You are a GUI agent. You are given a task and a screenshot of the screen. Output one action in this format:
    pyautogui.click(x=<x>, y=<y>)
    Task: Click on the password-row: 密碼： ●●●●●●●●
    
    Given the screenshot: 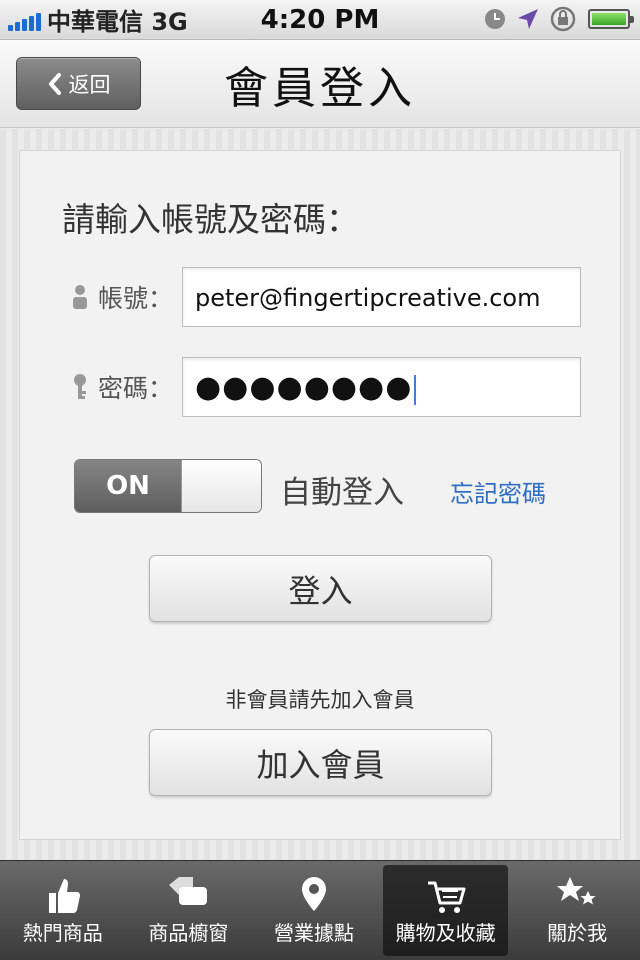 What is the action you would take?
    pyautogui.click(x=321, y=387)
    